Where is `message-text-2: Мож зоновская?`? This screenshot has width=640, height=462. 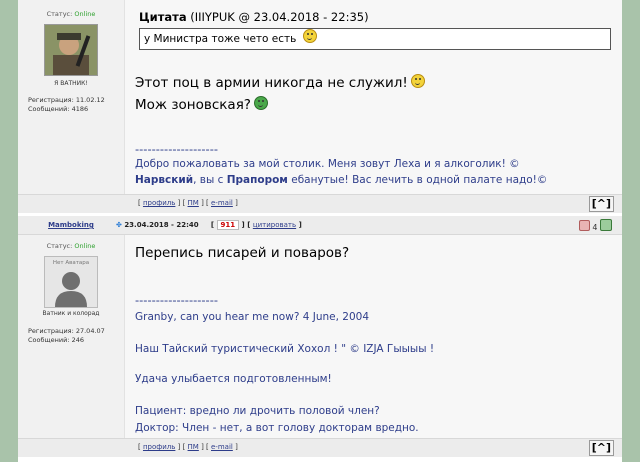
message-text-2: Мож зоновская? is located at coordinates (193, 105).